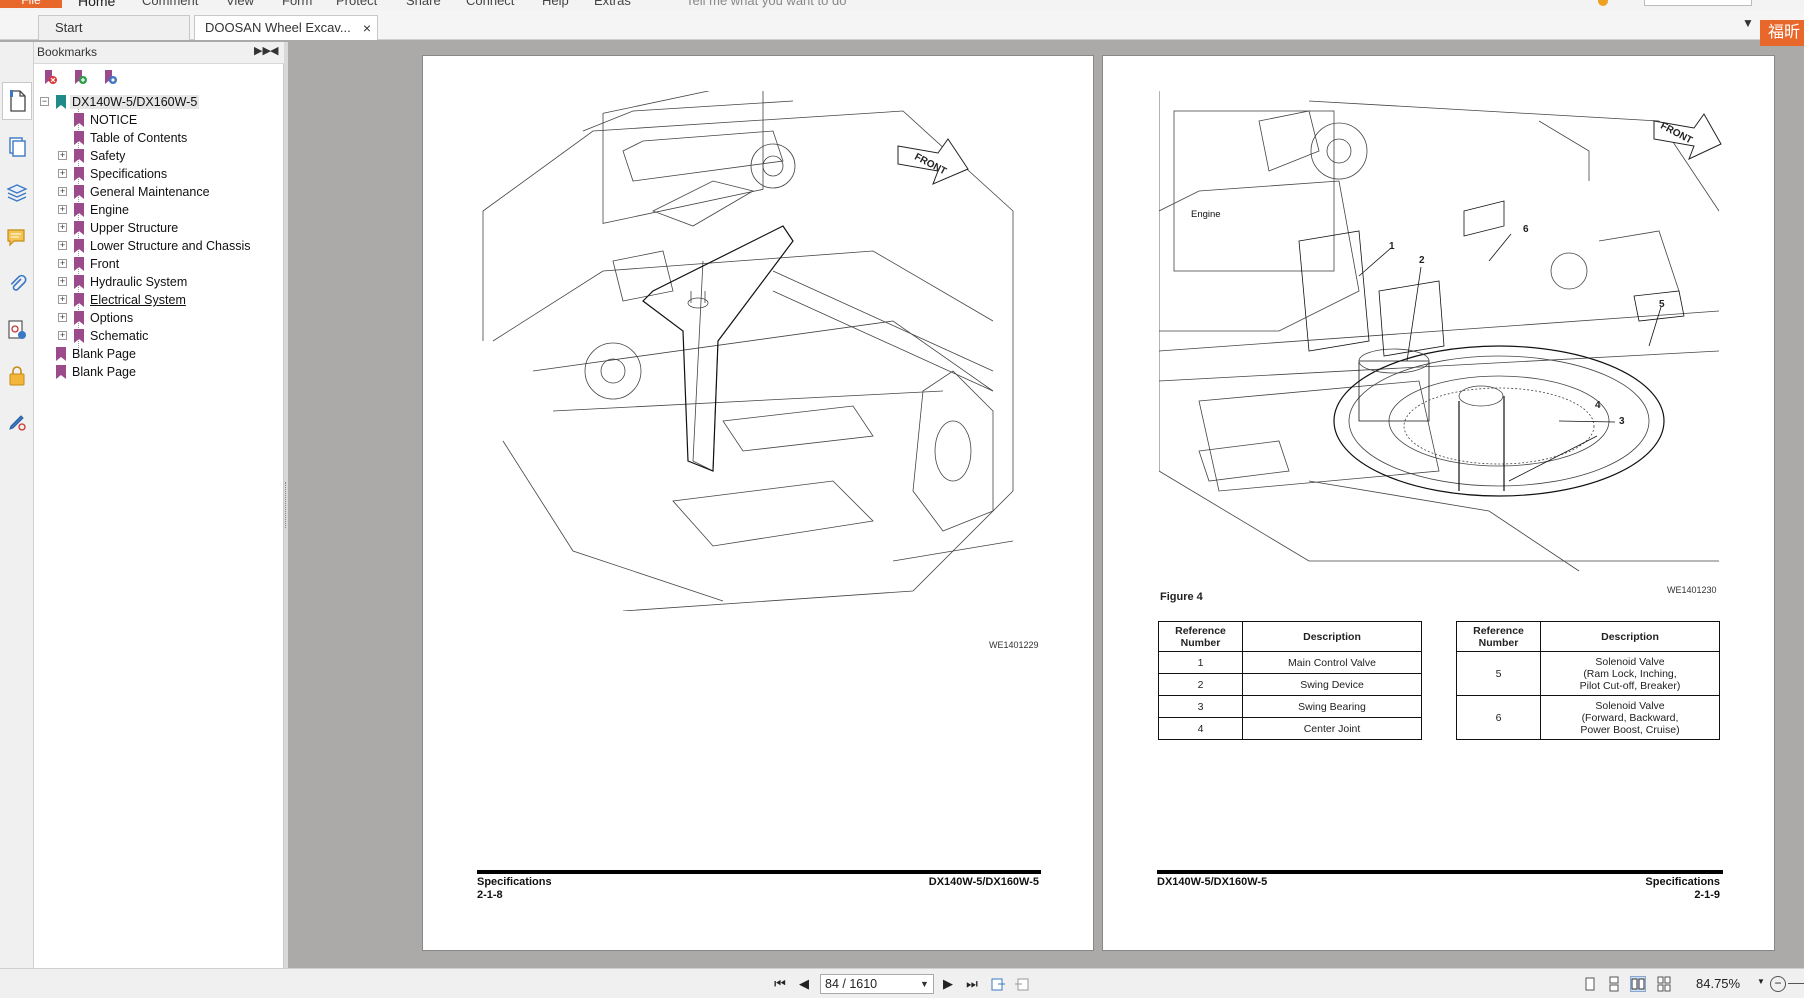  I want to click on previous-view-icon, so click(998, 984).